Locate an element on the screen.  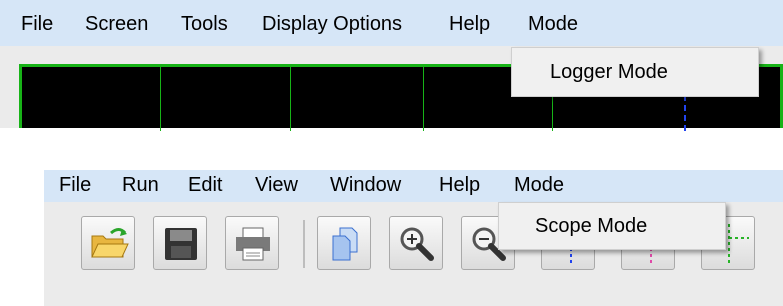
mode-dropdown: Scope Mode is located at coordinates (612, 226).